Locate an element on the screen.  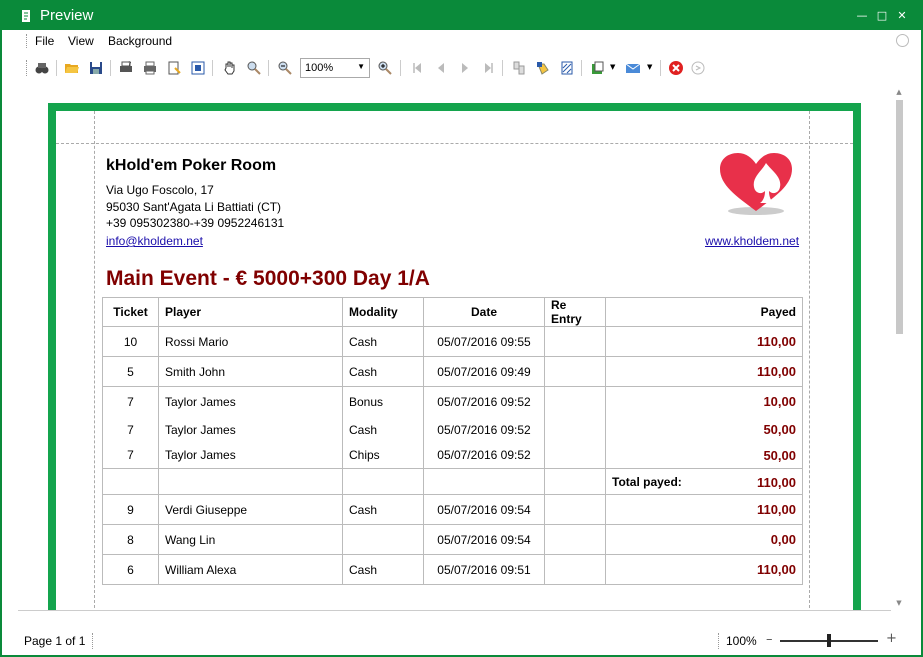
scrollbar-thumb is located at coordinates (899, 217).